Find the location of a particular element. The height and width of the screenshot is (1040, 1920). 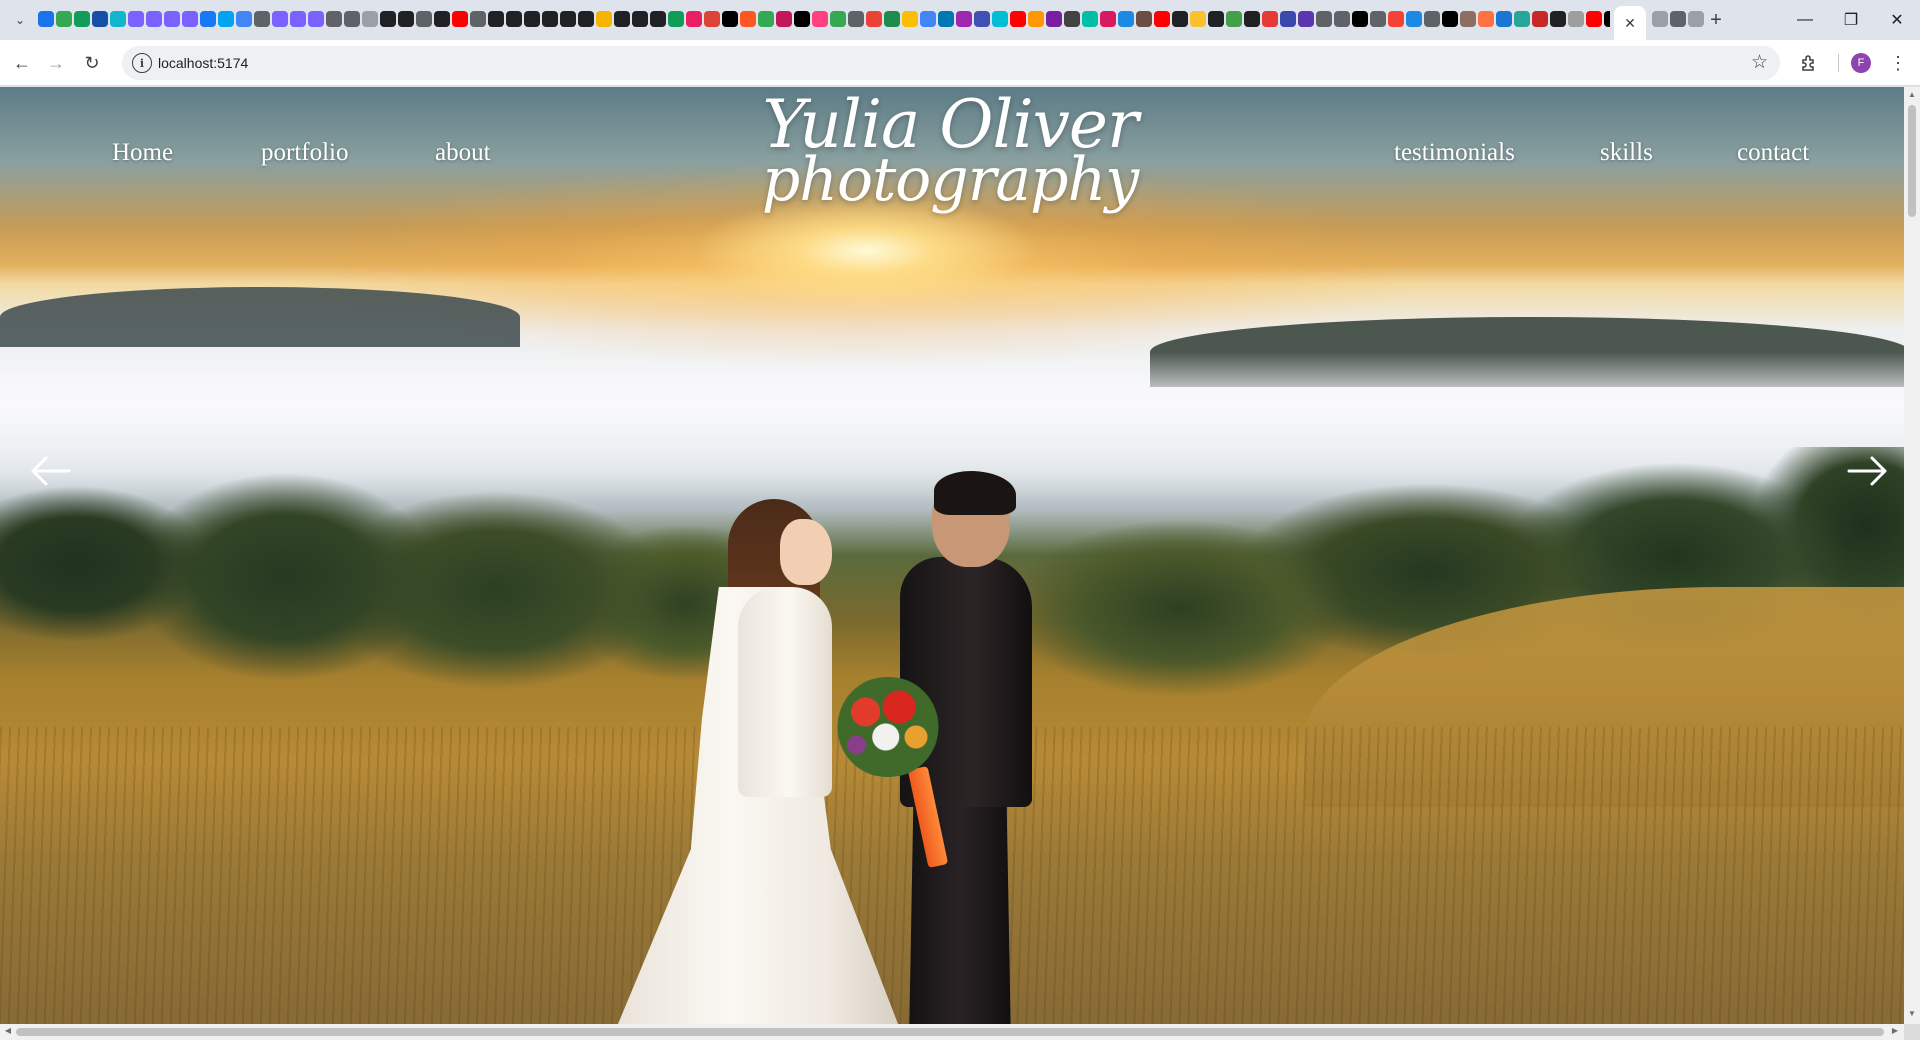

scroll-up-arrow-icon: ▲ is located at coordinates (1912, 95).